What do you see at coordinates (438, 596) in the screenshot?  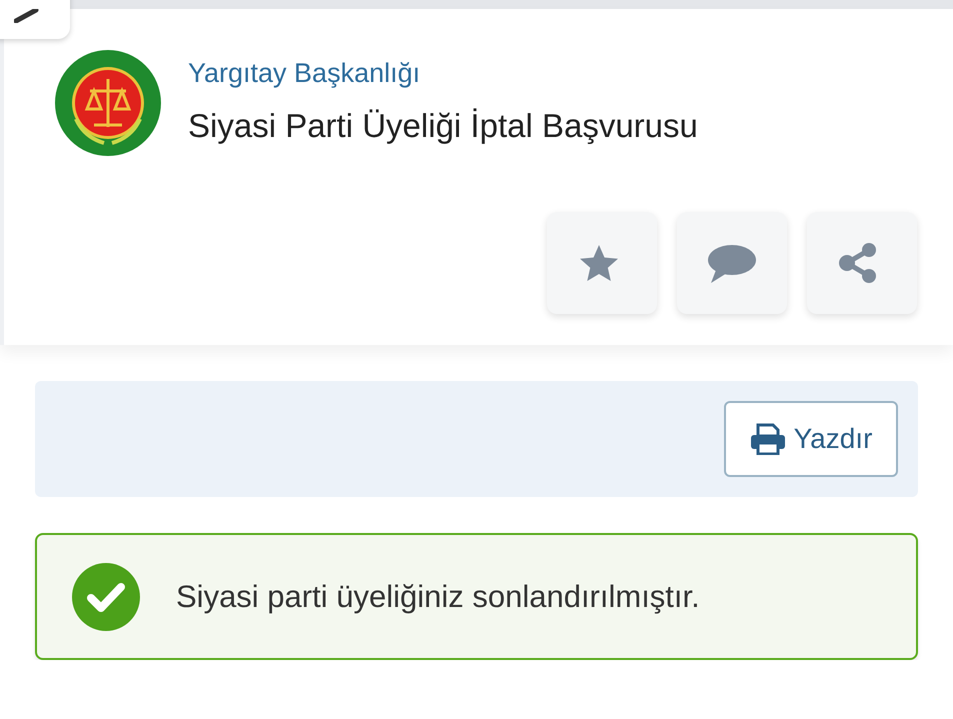 I see `alert-message: Siyasi parti üyeliğiniz sonlandırılmıştır.` at bounding box center [438, 596].